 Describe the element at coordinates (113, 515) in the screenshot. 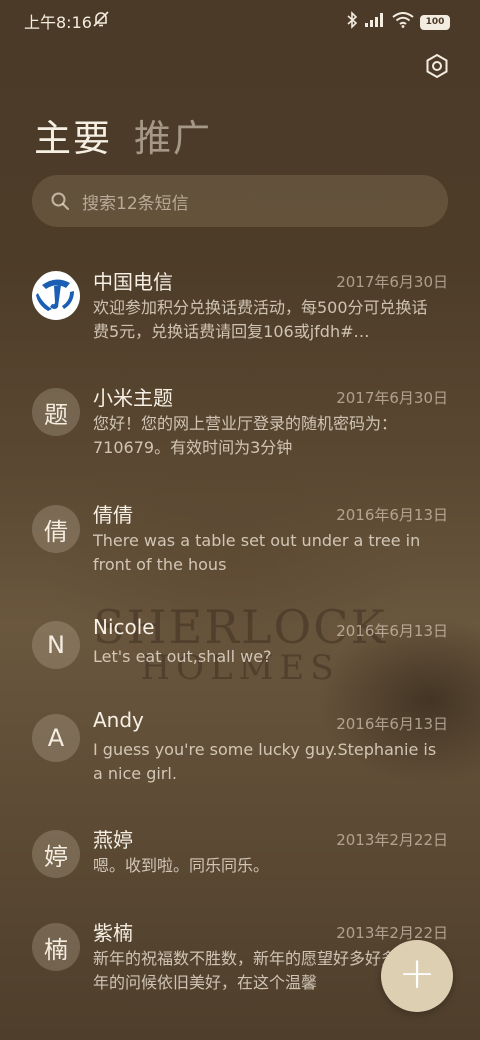

I see `contact-name: 倩倩` at that location.